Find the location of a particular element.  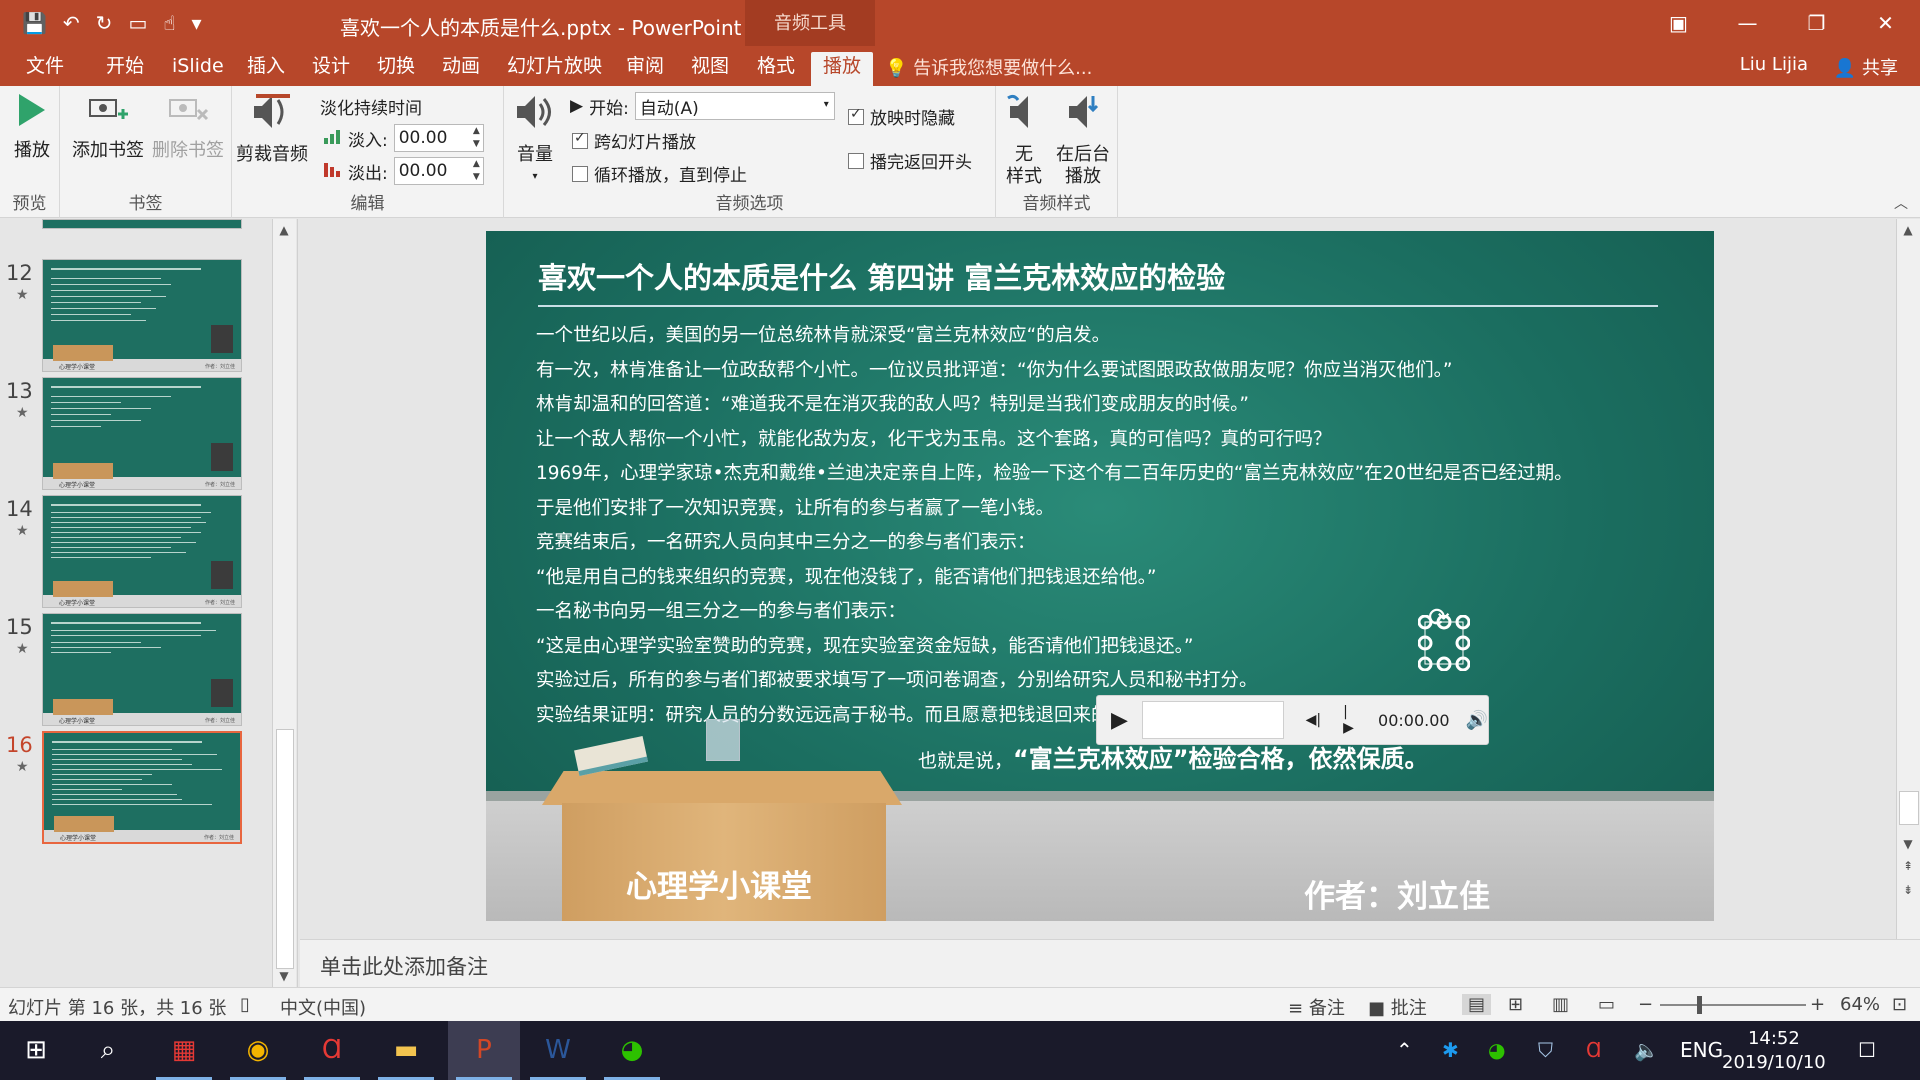

player-play-icon: ▶ is located at coordinates (1119, 720).